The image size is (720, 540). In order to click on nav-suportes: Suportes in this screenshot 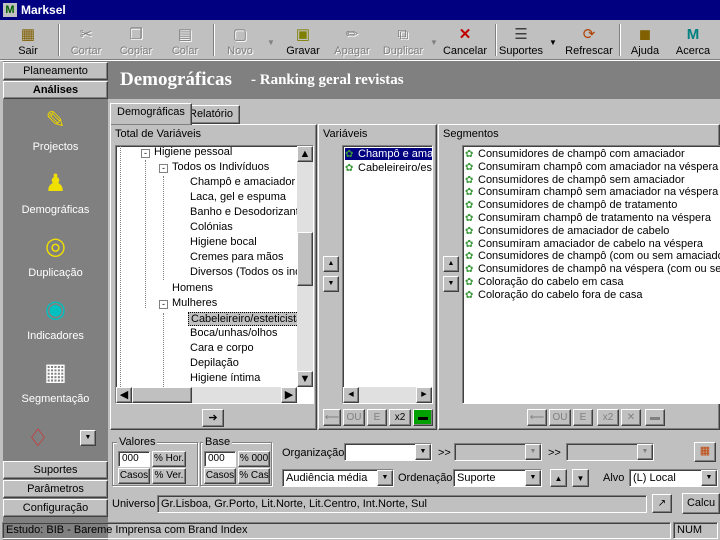, I will do `click(55, 470)`.